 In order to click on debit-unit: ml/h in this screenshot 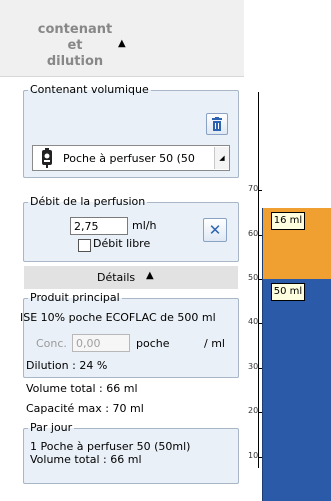, I will do `click(144, 225)`.